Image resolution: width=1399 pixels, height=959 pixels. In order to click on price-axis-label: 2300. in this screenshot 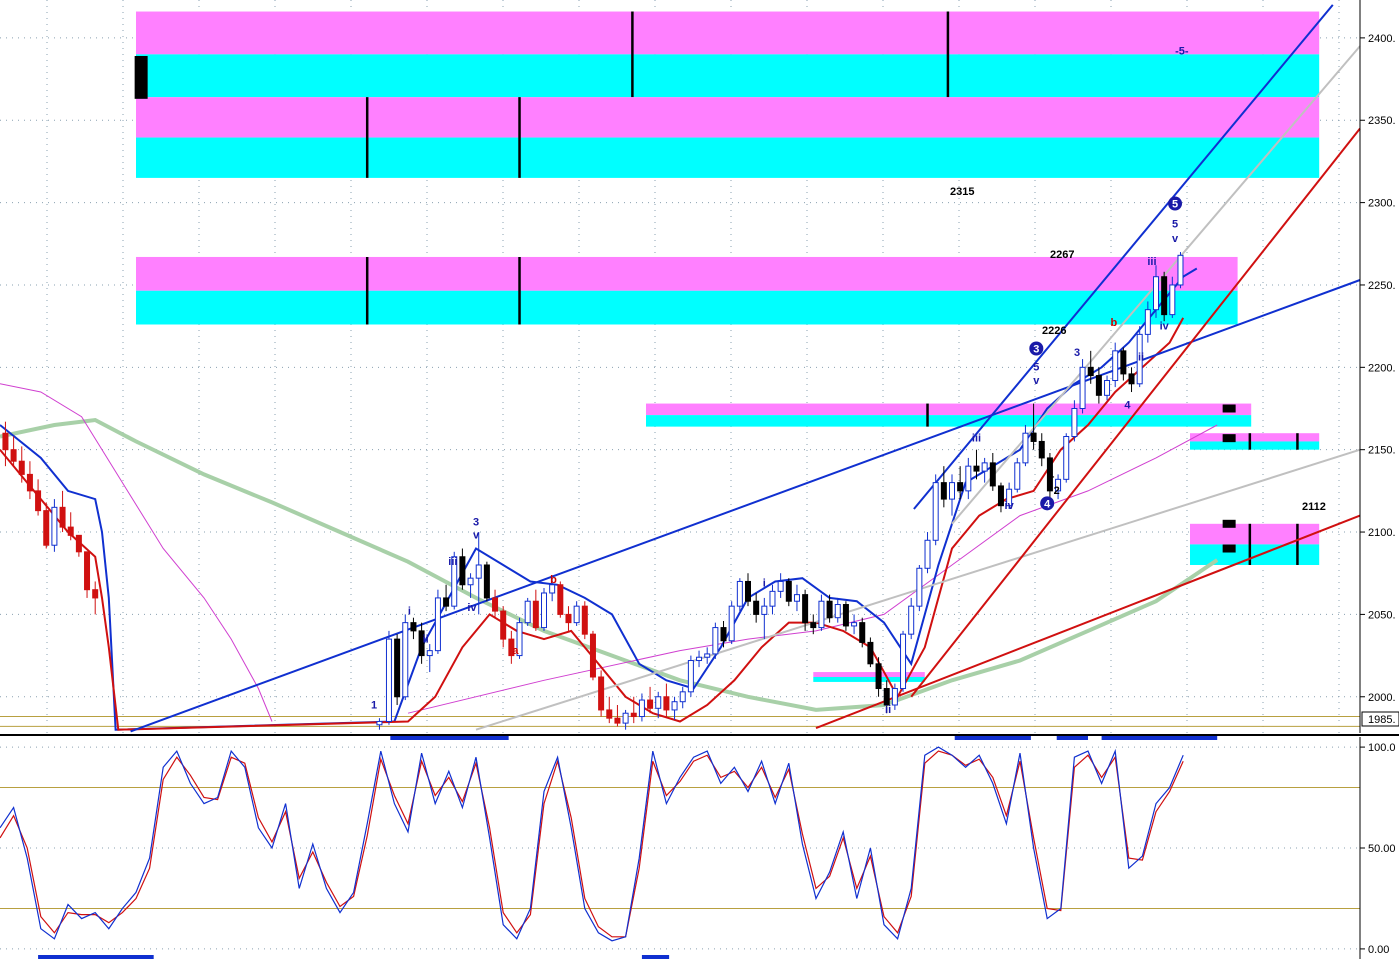, I will do `click(1382, 204)`.